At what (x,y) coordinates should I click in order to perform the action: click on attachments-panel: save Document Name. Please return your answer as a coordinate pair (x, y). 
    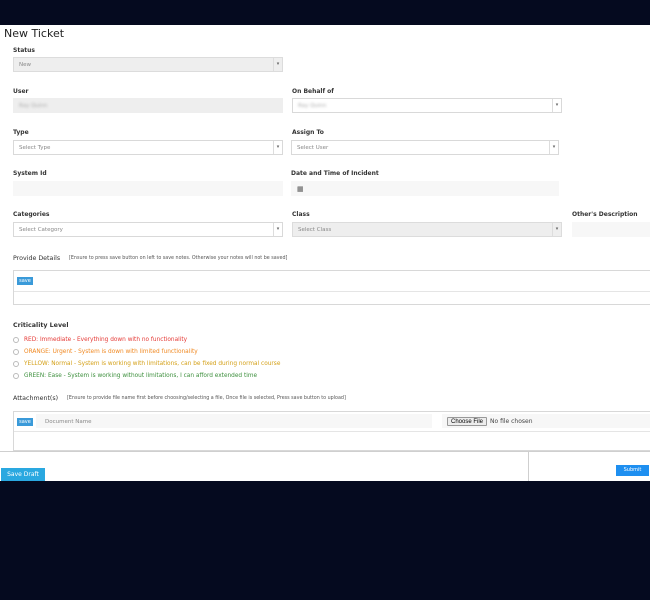
    Looking at the image, I should click on (331, 431).